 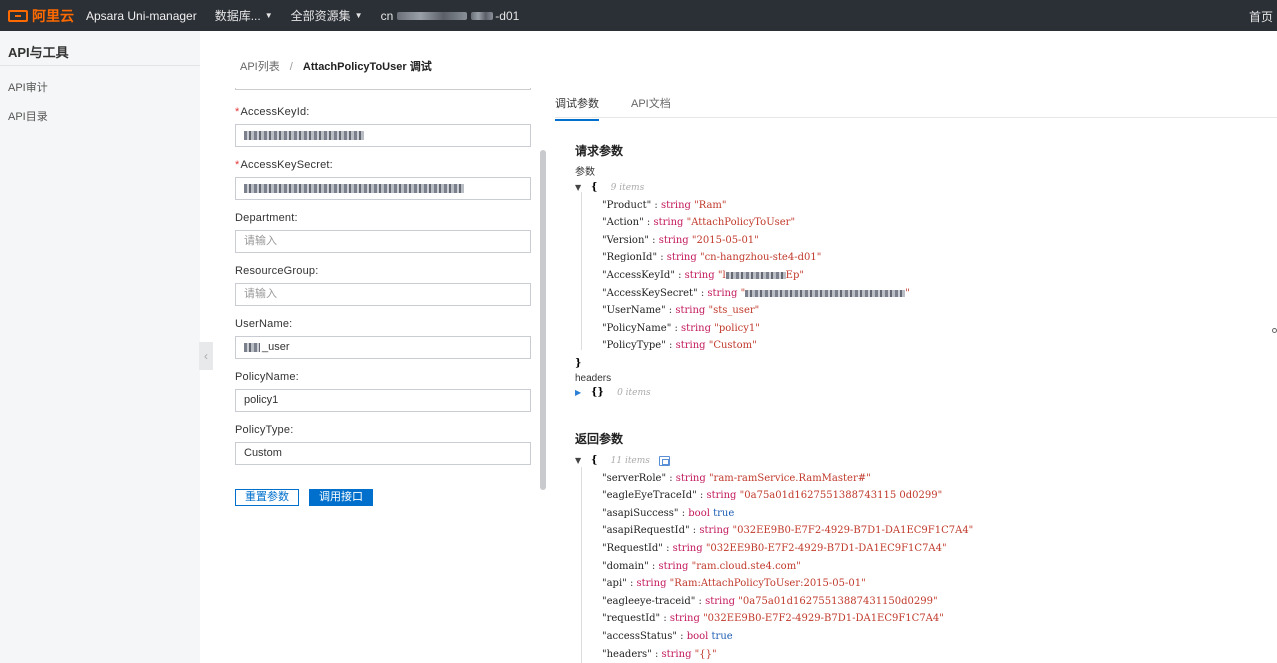 What do you see at coordinates (760, 258) in the screenshot?
I see `json-value: "cn-hangzhou-ste4-d01"` at bounding box center [760, 258].